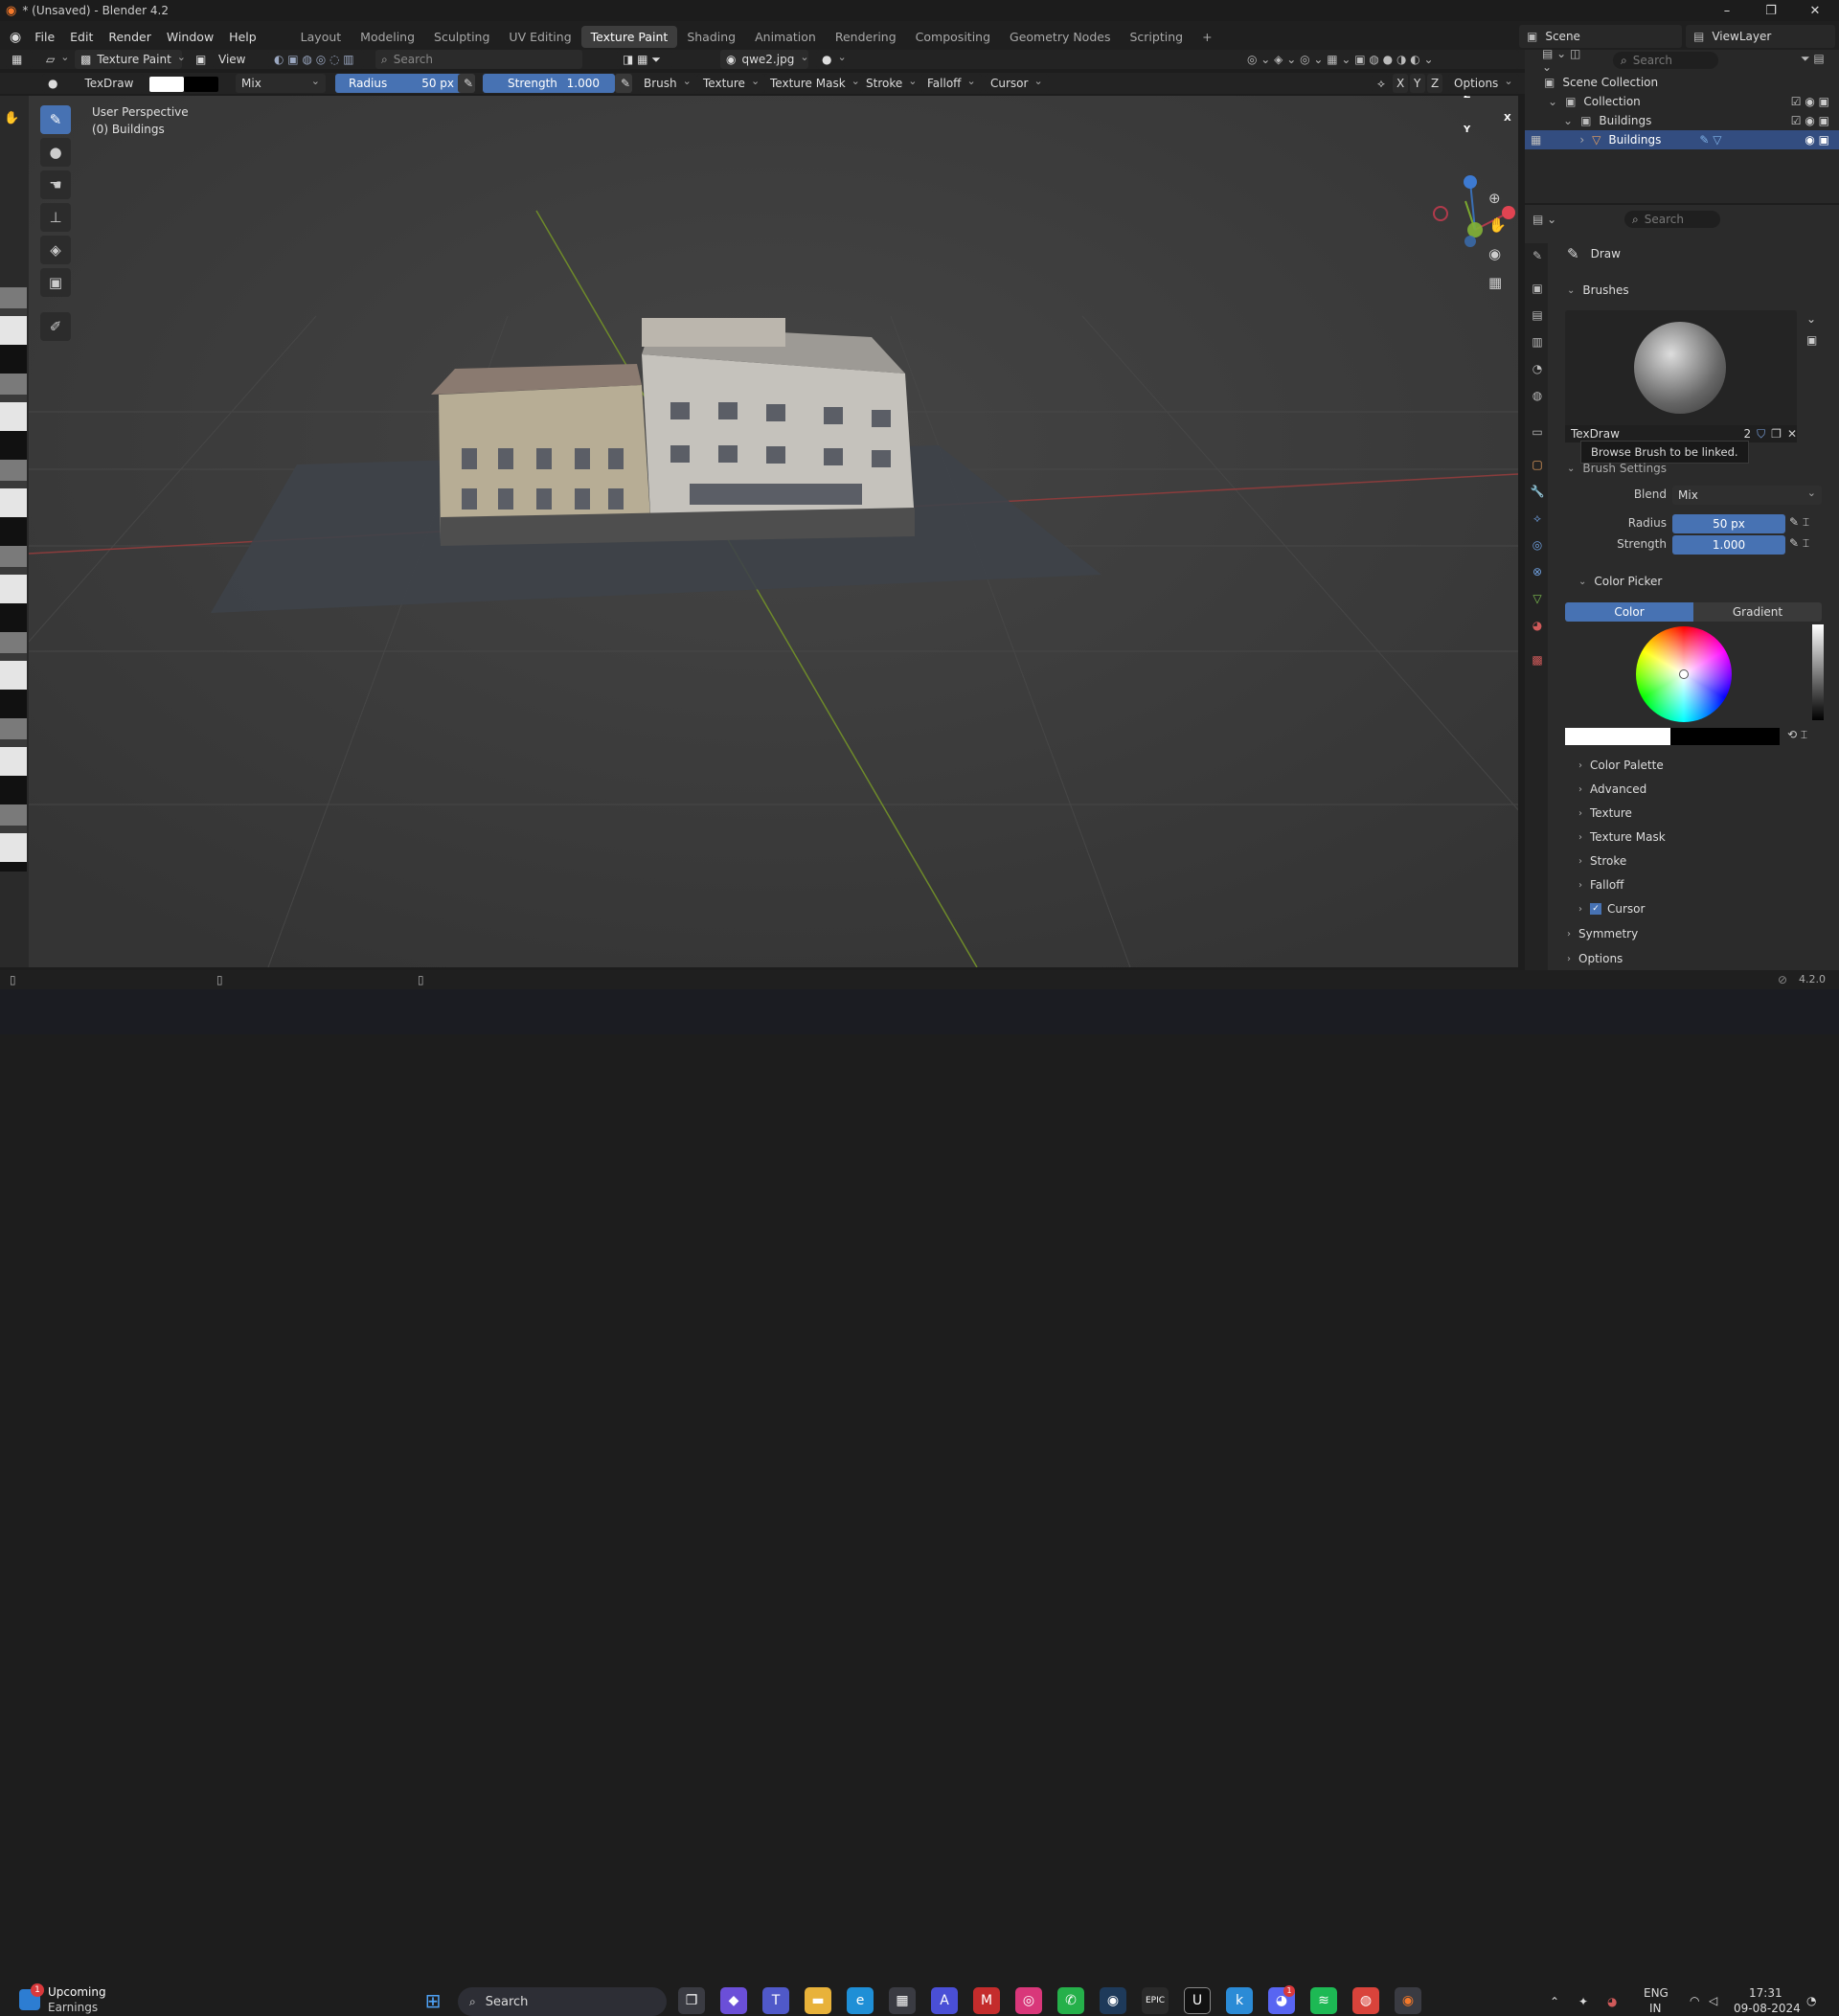 The image size is (1839, 2016). Describe the element at coordinates (1537, 625) in the screenshot. I see `material-tab-icon: ◕` at that location.